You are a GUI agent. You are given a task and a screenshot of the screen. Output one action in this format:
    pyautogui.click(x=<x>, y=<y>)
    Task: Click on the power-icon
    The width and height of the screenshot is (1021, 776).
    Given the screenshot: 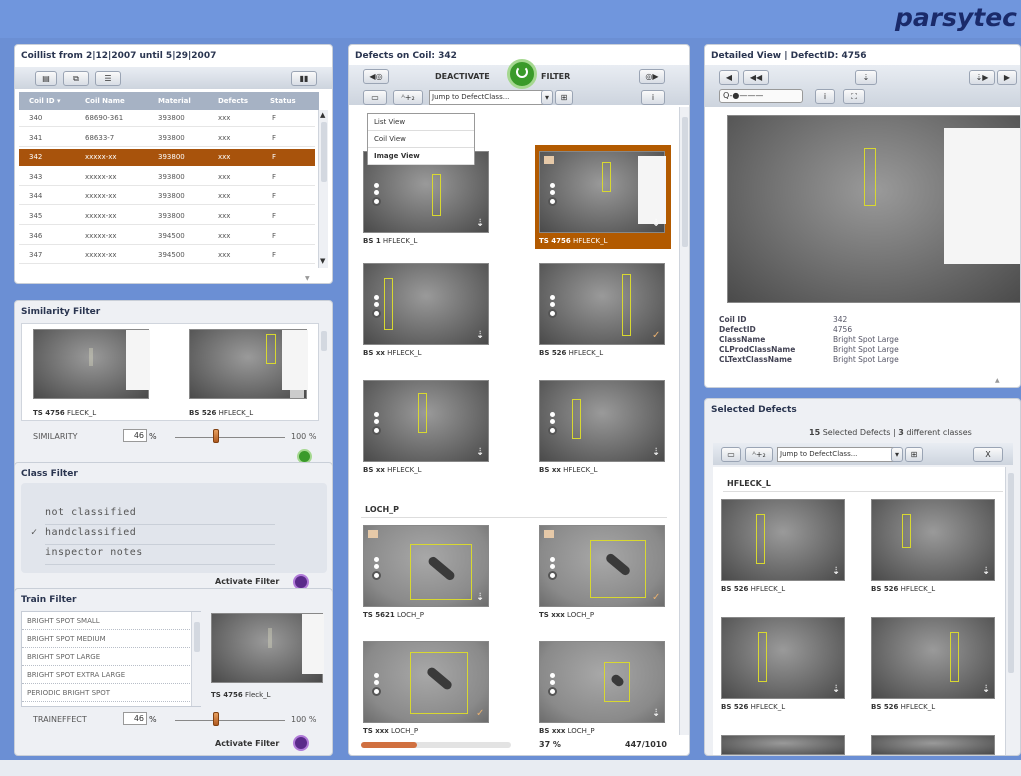 What is the action you would take?
    pyautogui.click(x=522, y=72)
    